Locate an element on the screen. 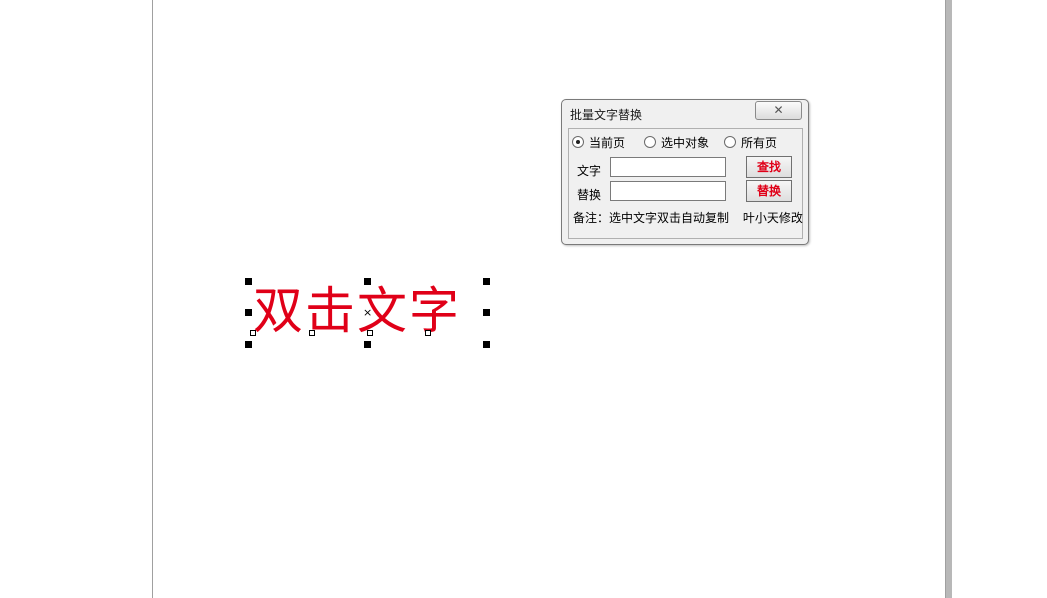  radio-label: 当前页 is located at coordinates (607, 143).